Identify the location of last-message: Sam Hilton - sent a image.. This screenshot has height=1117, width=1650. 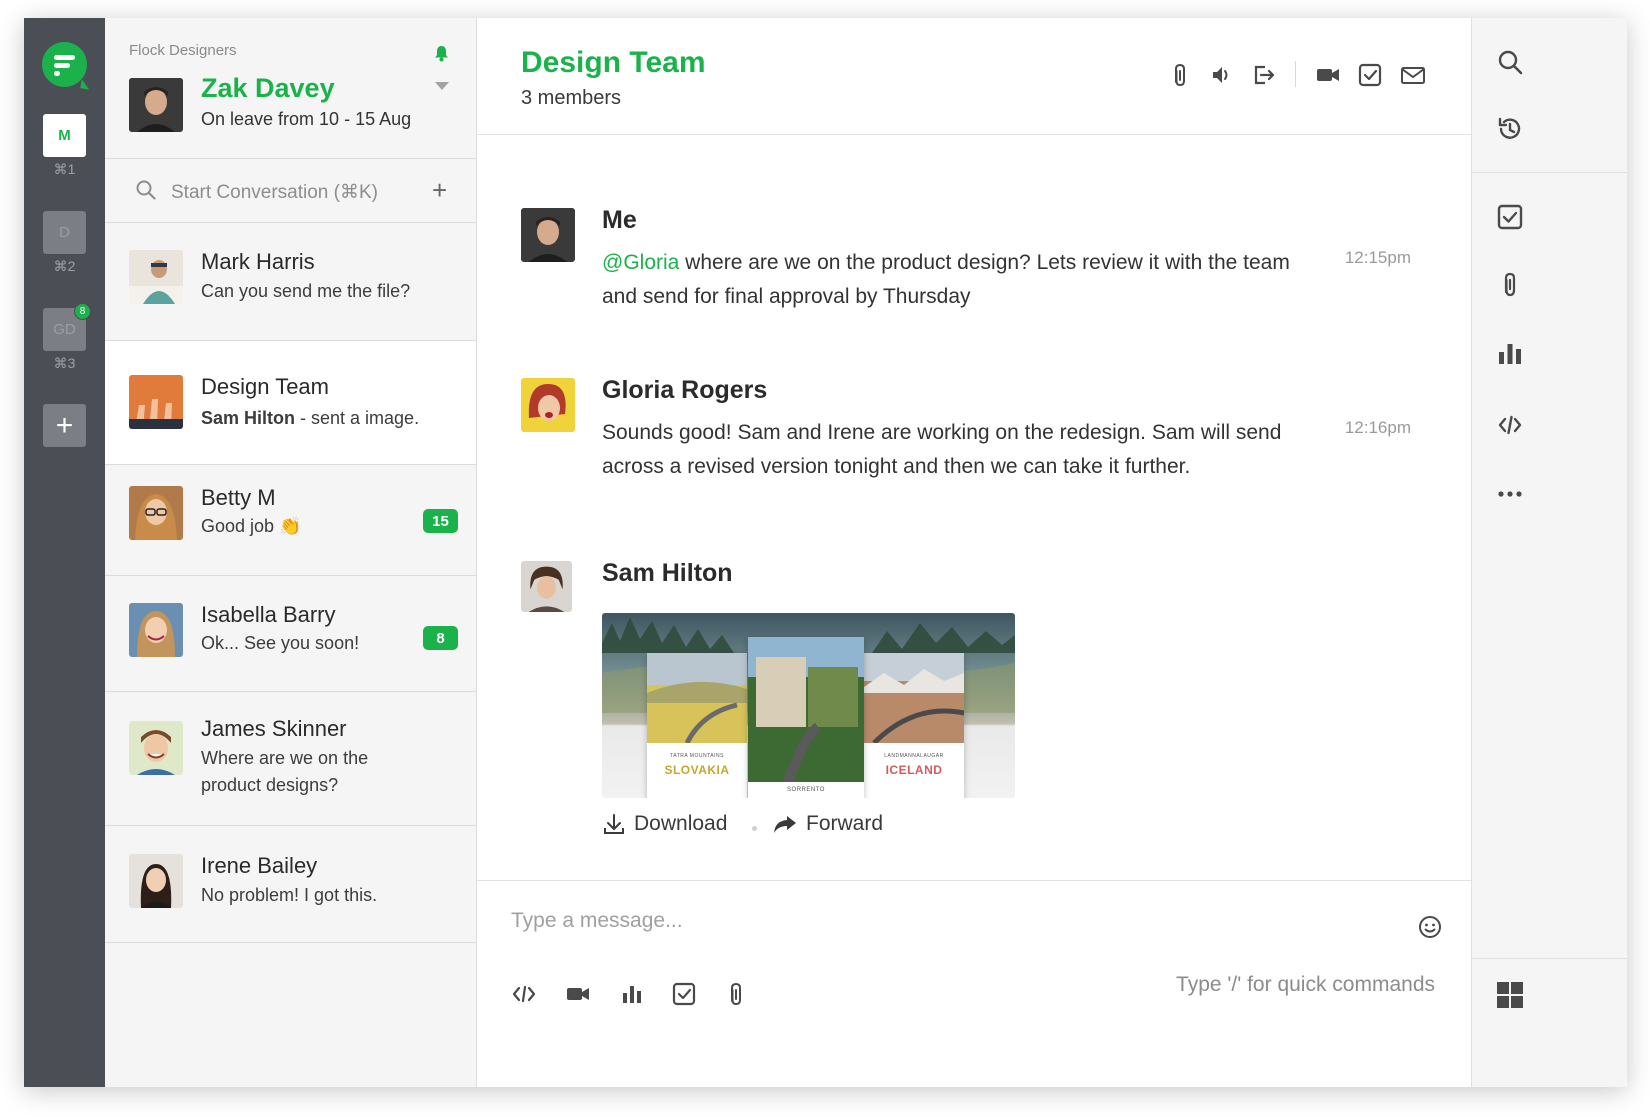
(331, 418).